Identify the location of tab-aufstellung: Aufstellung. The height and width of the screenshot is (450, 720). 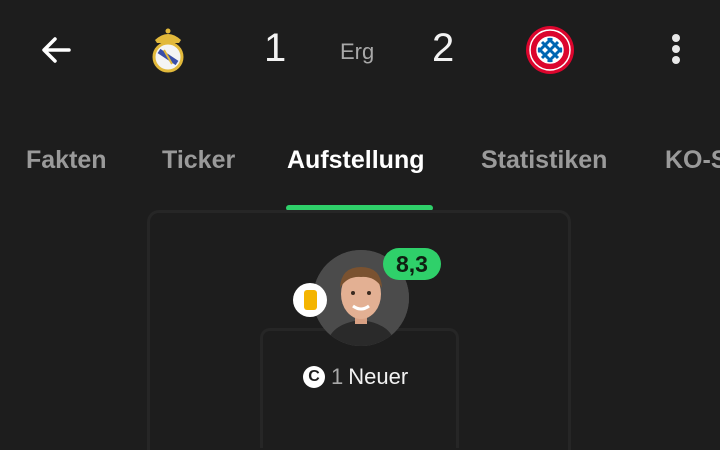
(356, 160).